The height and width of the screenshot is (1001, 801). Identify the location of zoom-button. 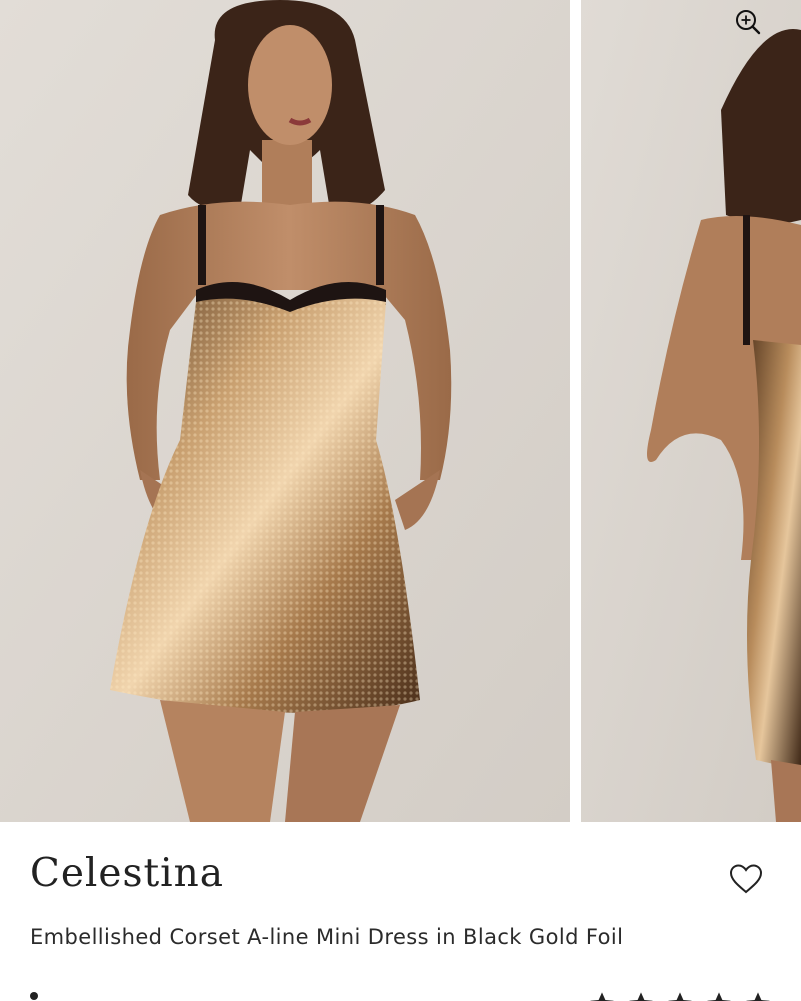
(748, 22).